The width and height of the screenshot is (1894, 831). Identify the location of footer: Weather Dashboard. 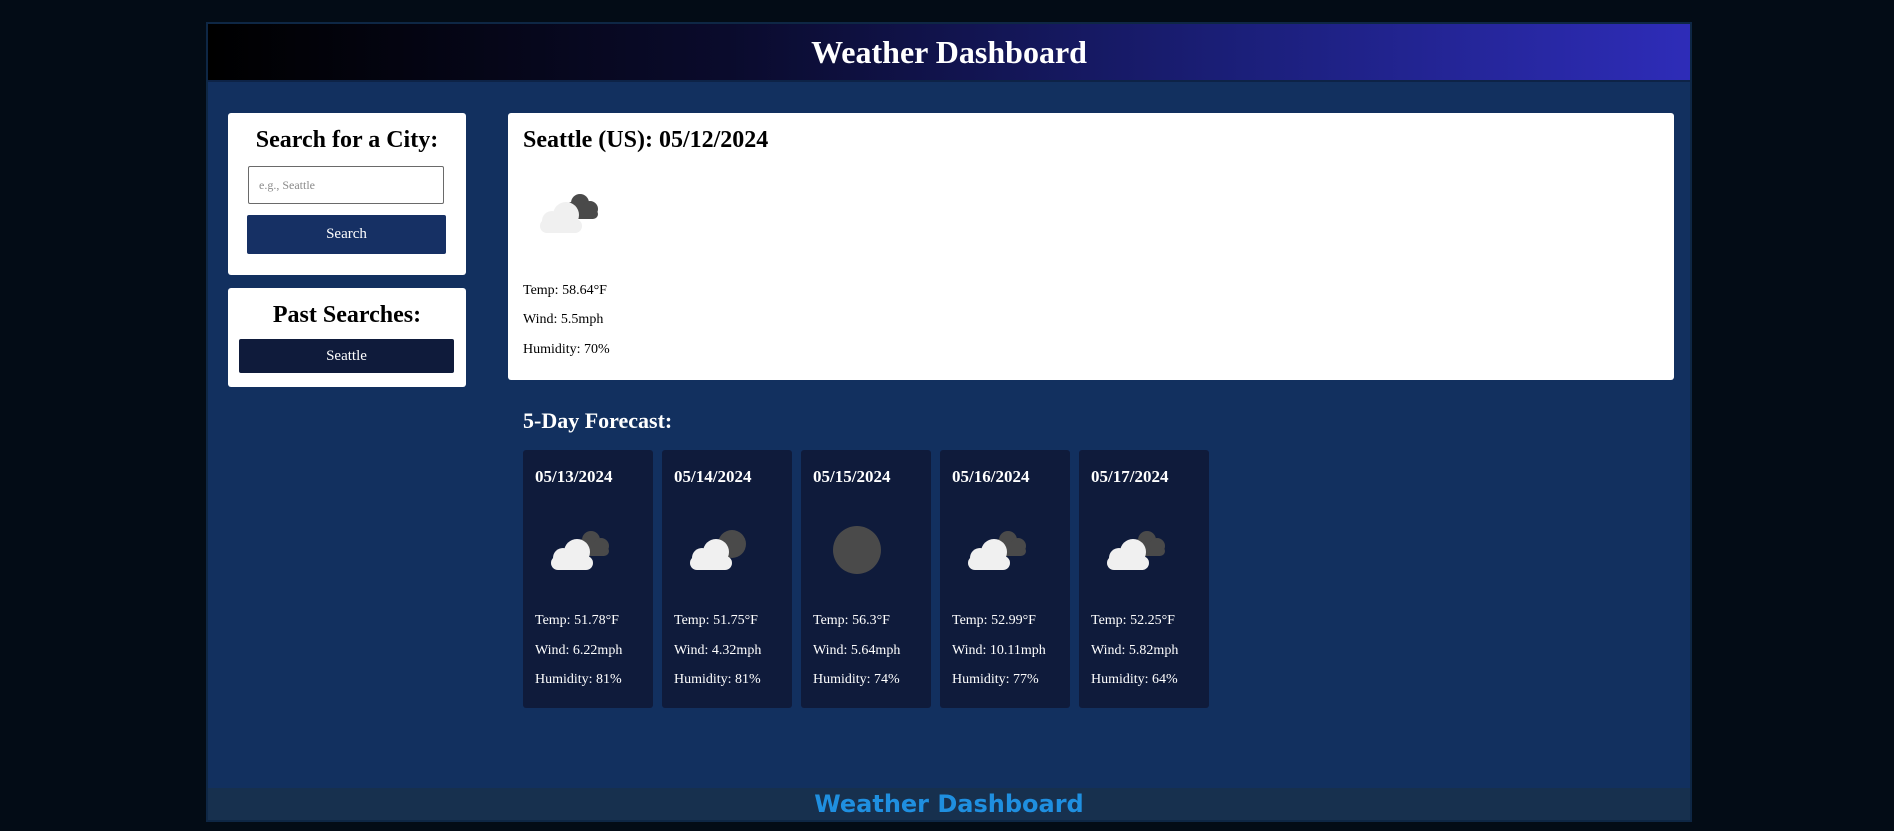
(949, 804).